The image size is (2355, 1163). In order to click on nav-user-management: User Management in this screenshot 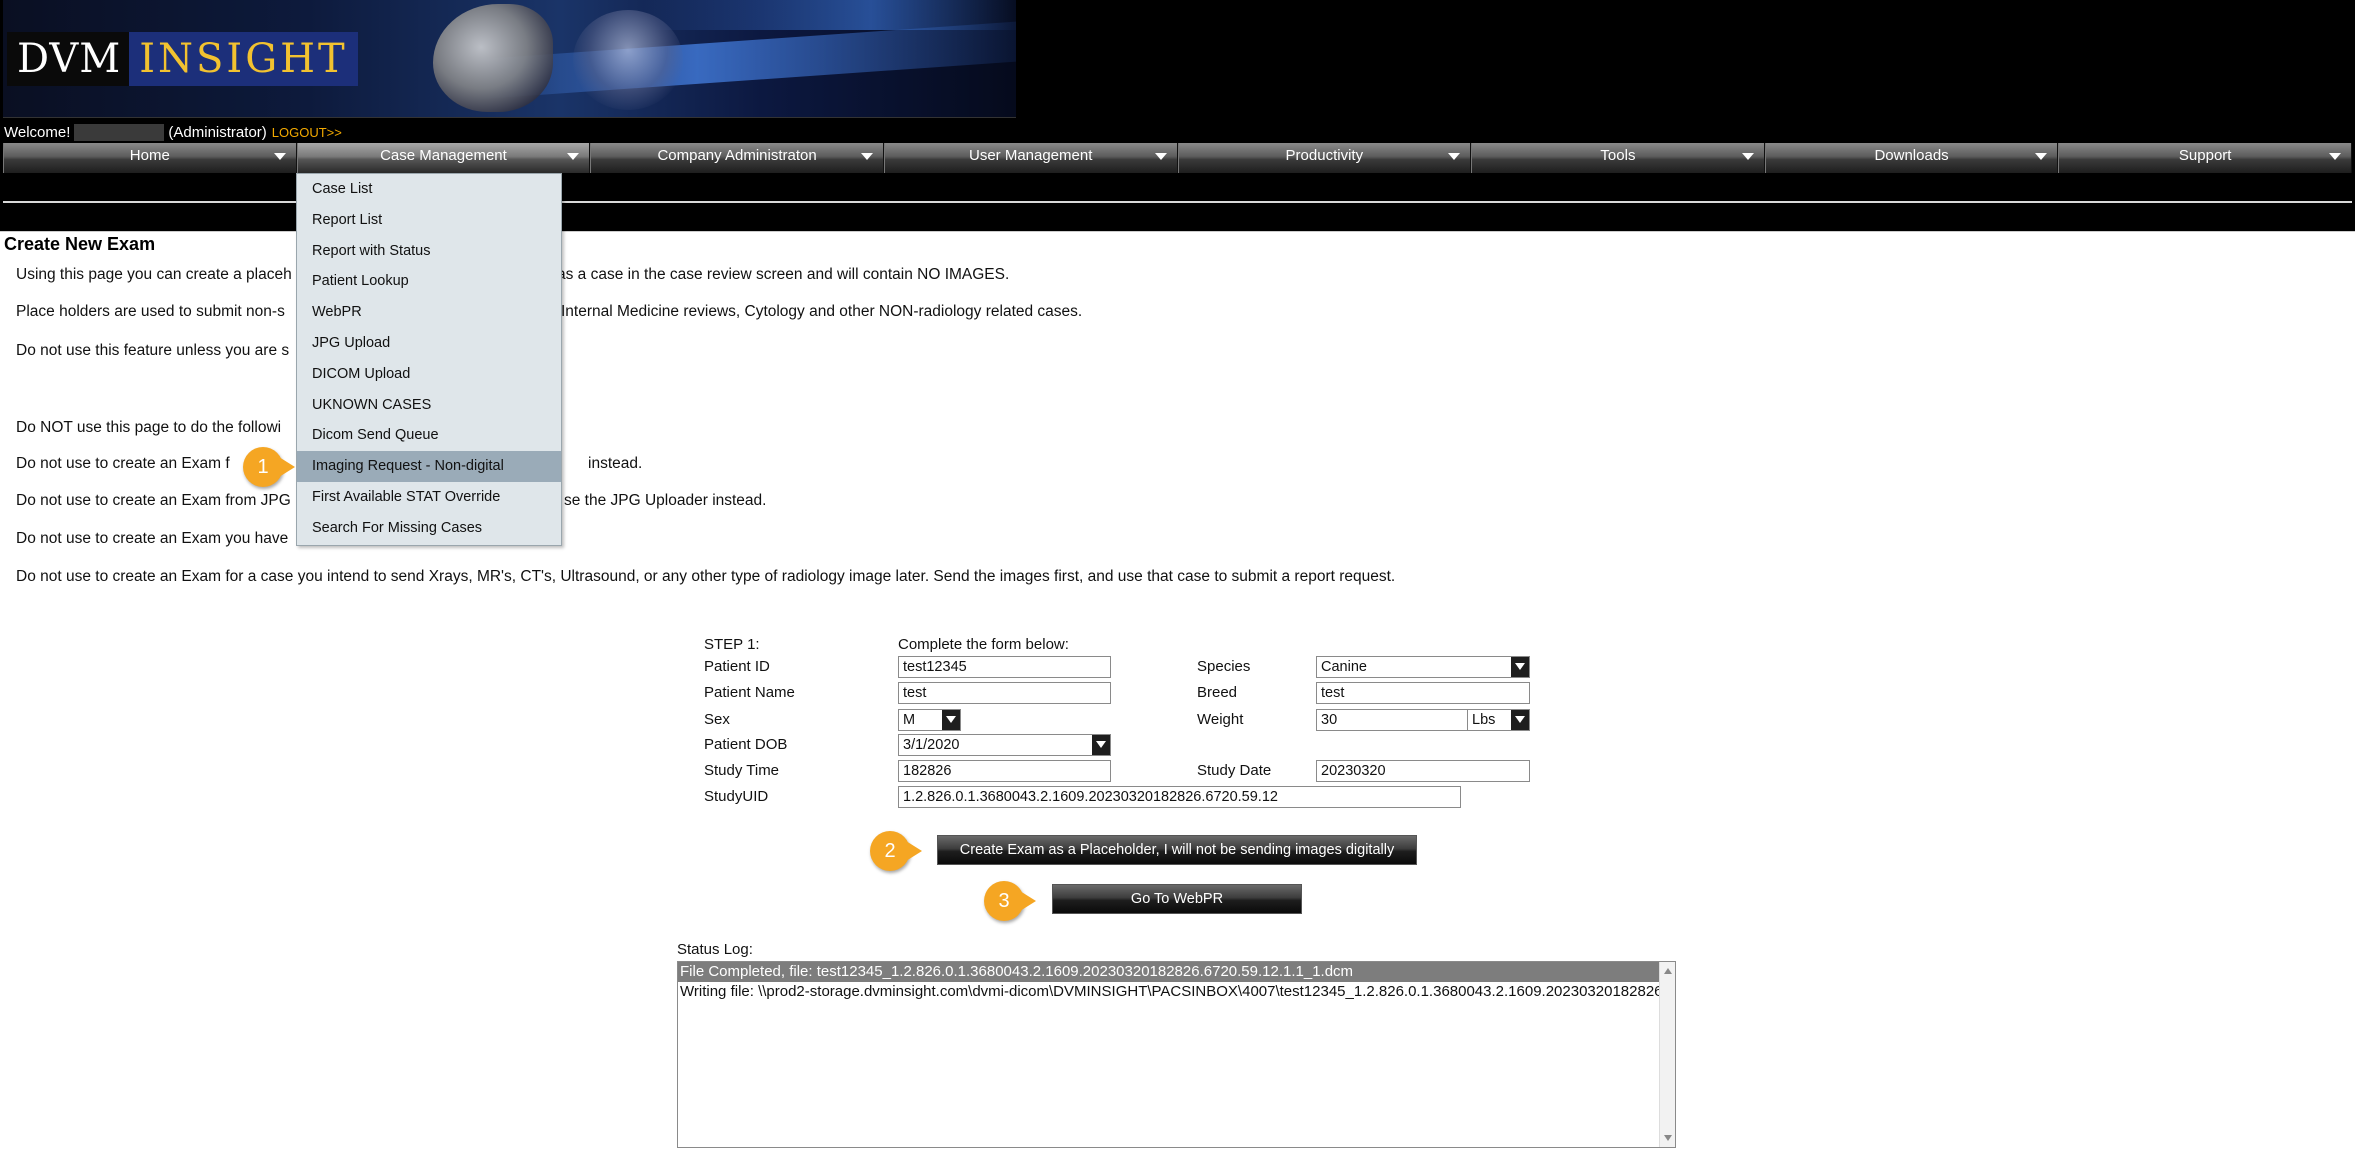, I will do `click(1030, 158)`.